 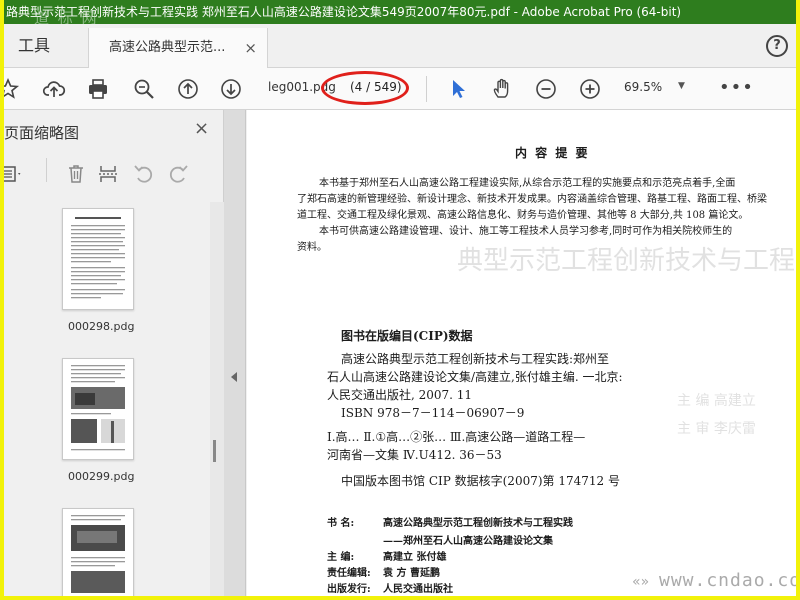 I want to click on collapse-arrow-icon, so click(x=234, y=377).